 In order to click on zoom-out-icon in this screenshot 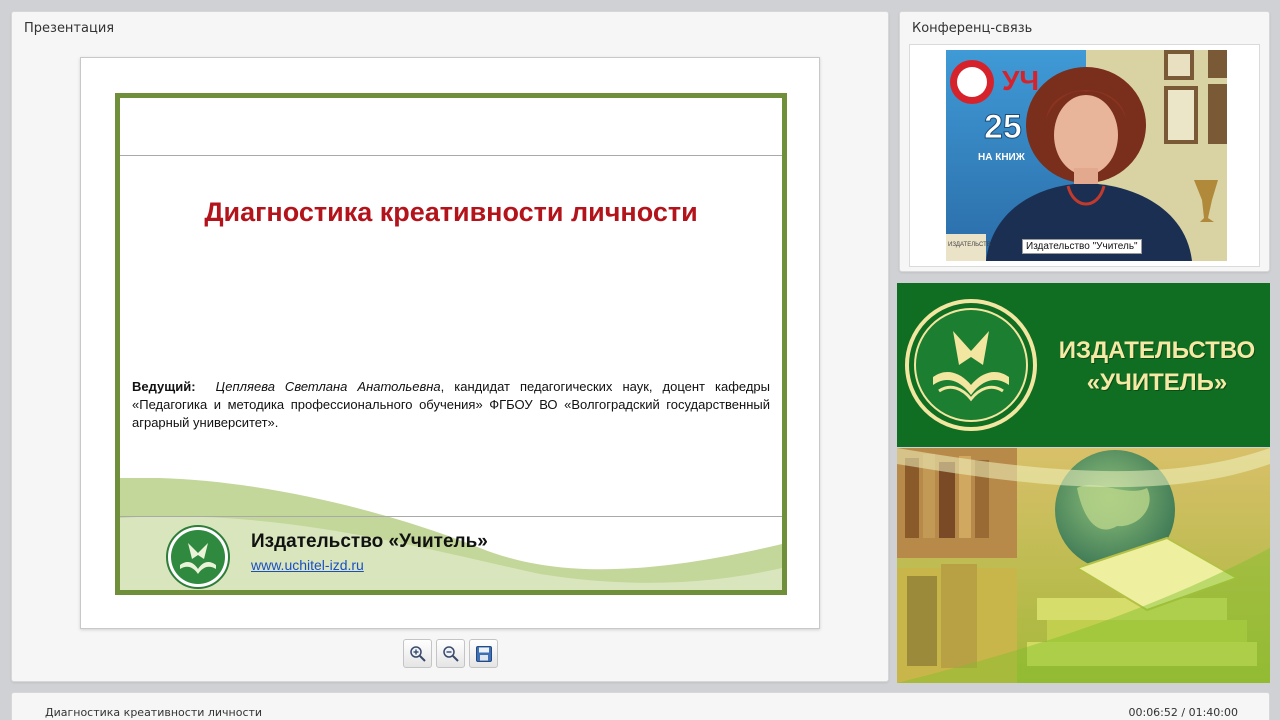, I will do `click(450, 653)`.